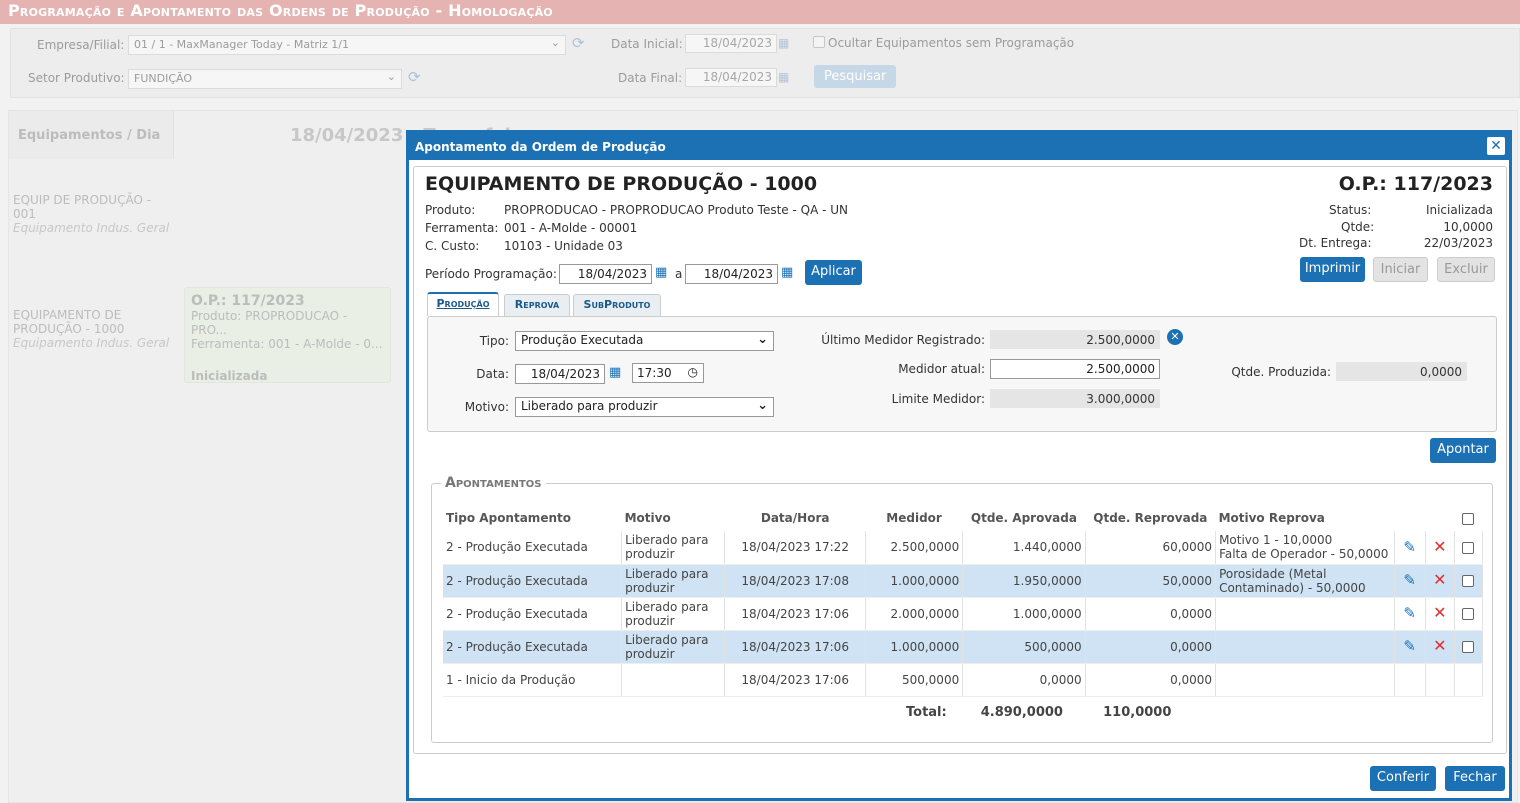  Describe the element at coordinates (537, 305) in the screenshot. I see `tab-reprova: Reprova` at that location.